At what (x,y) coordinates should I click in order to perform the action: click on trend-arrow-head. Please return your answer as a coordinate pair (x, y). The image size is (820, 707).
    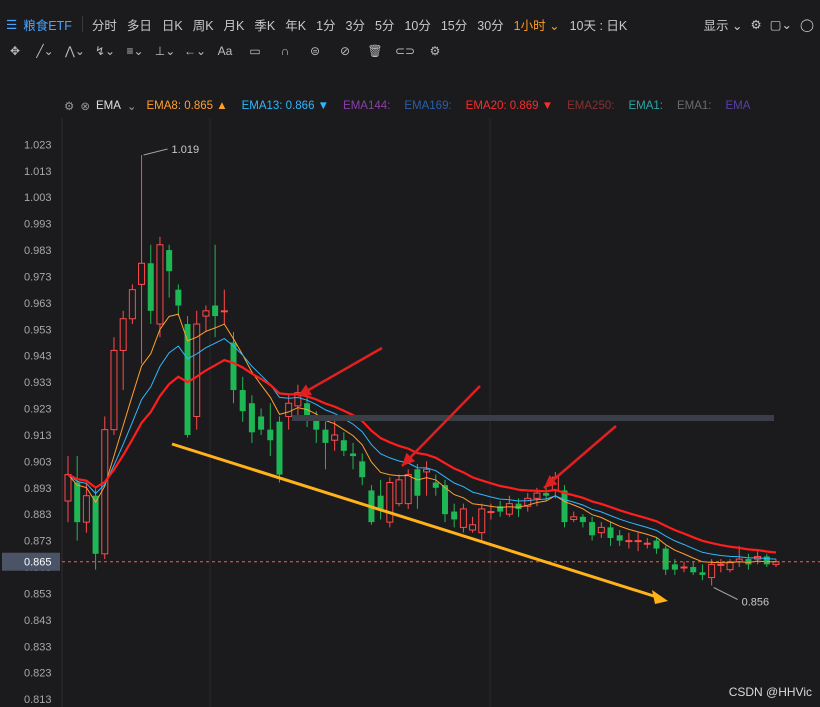
    Looking at the image, I should click on (660, 597).